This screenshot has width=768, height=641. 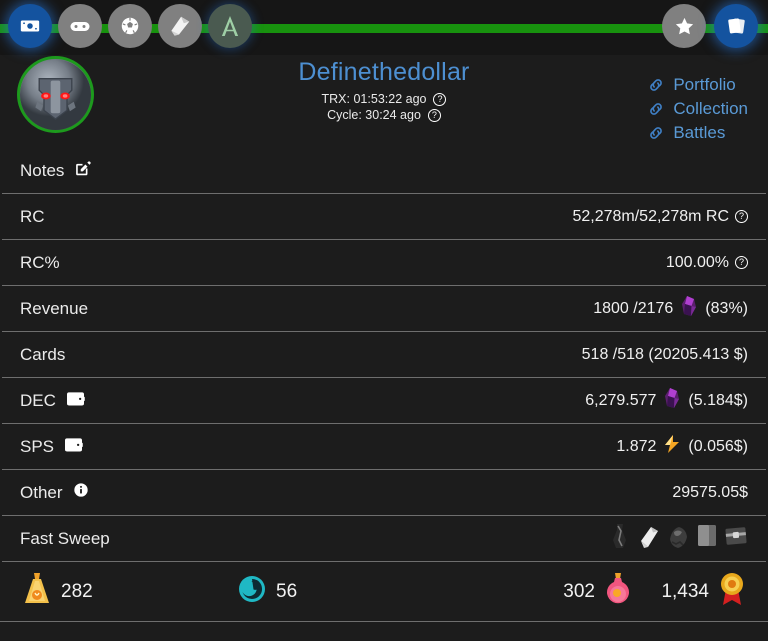 What do you see at coordinates (37, 592) in the screenshot?
I see `potion-bag-icon` at bounding box center [37, 592].